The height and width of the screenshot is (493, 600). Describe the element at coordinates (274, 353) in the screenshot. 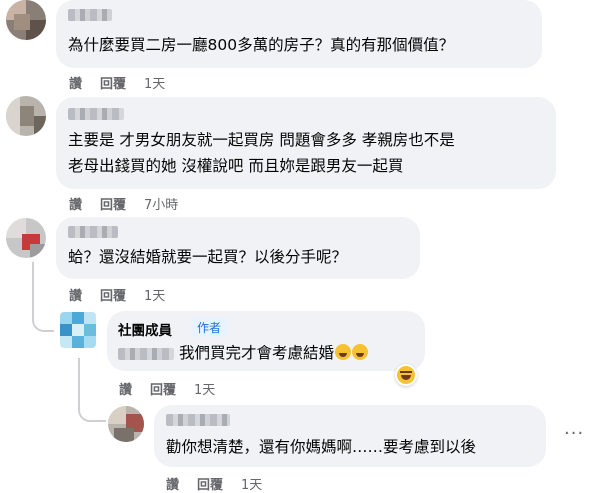

I see `reply-text: 我們買完才會考慮結婚` at that location.